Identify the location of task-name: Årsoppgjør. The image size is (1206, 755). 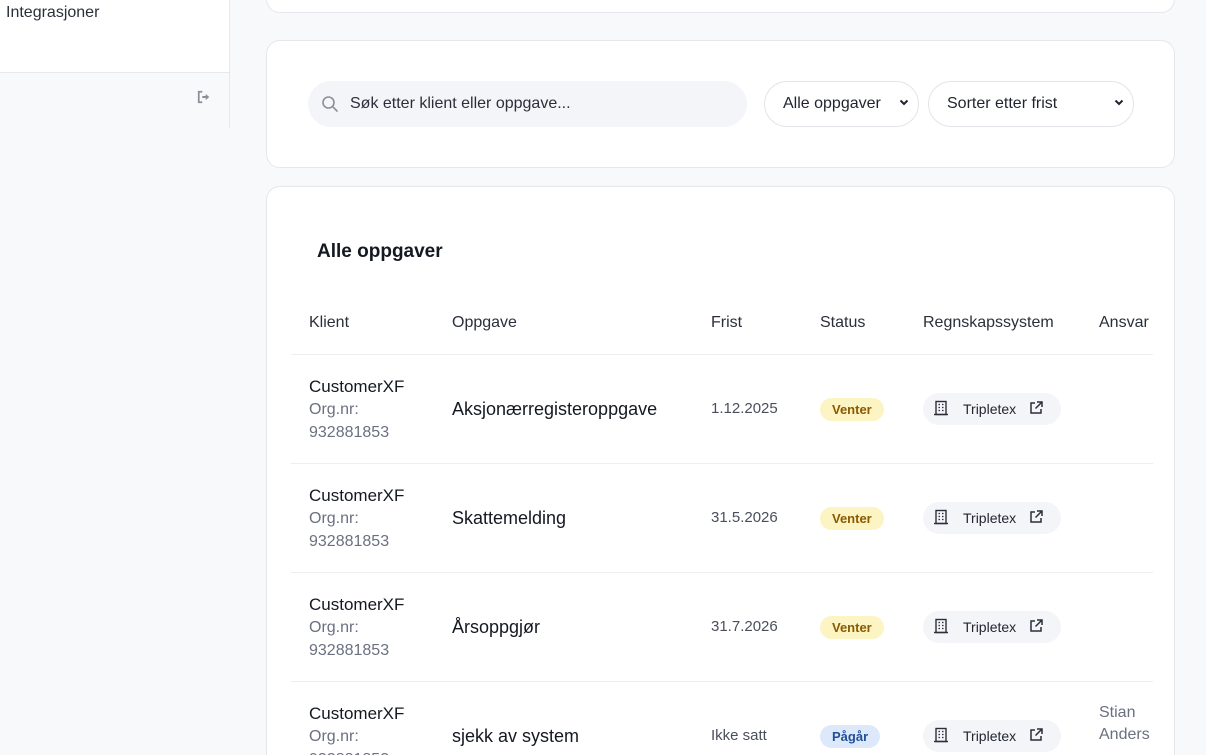
(496, 627).